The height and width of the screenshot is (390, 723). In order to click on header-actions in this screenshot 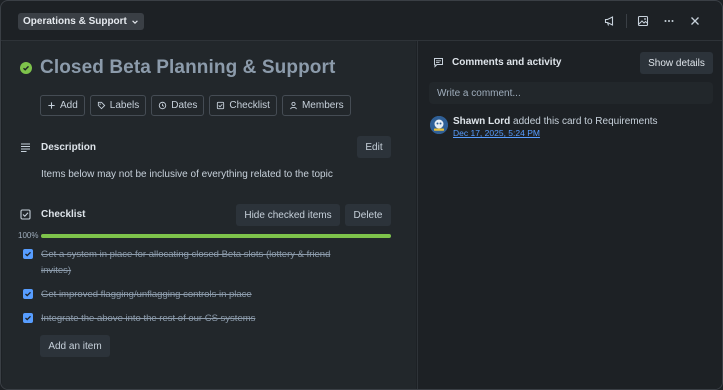, I will do `click(652, 21)`.